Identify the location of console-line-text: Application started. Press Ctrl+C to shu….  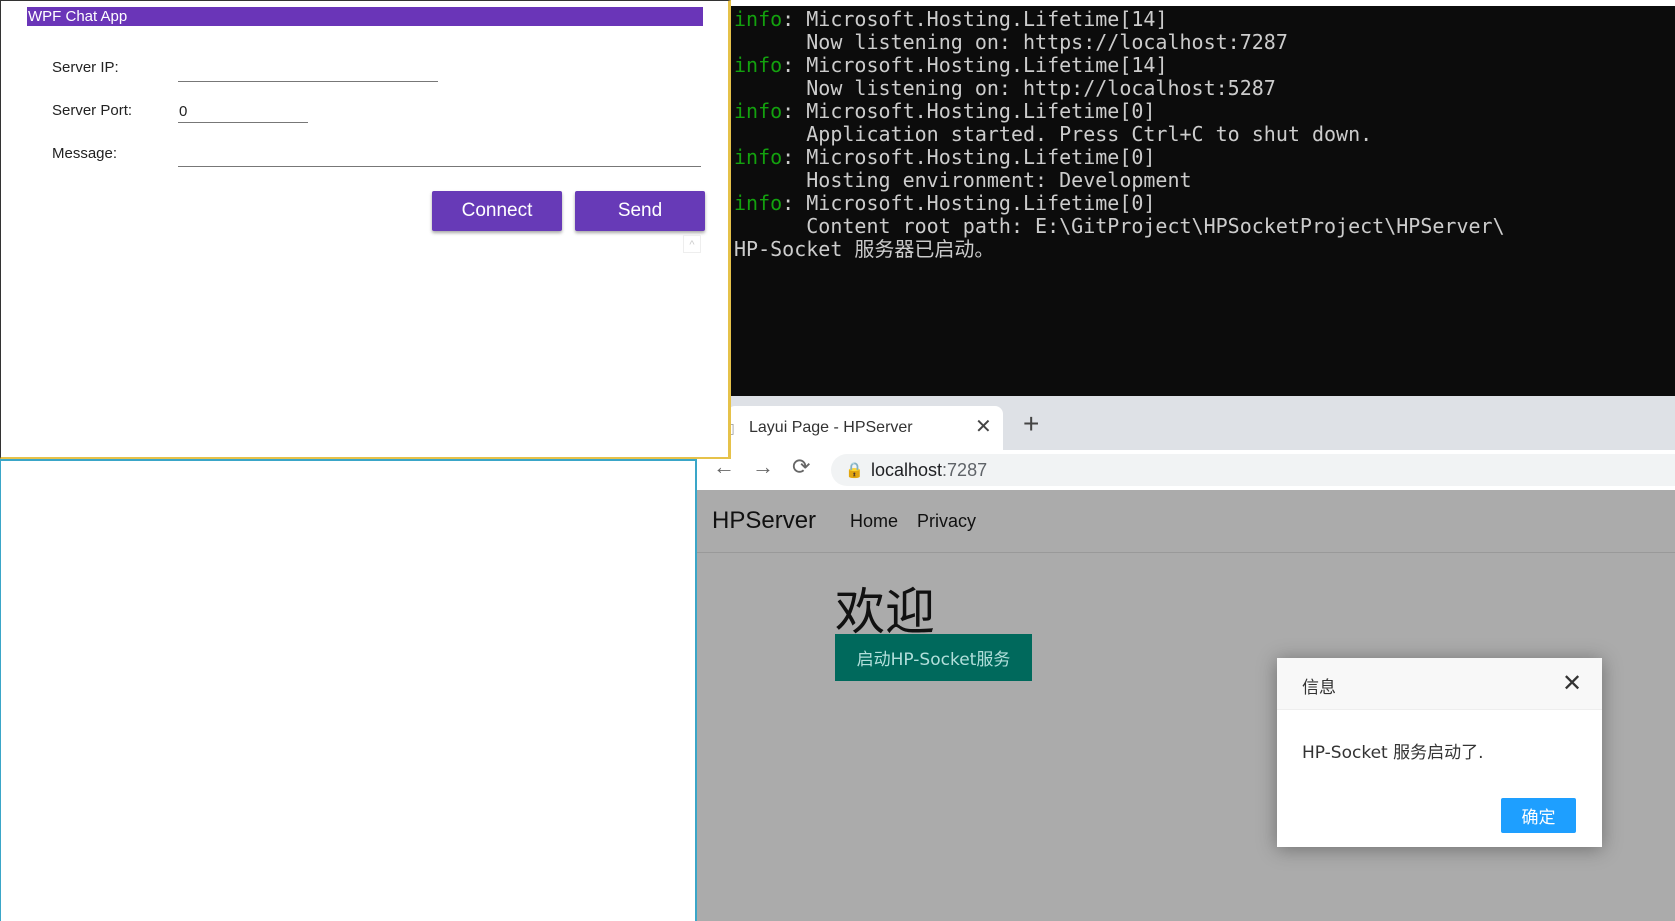
(1053, 134).